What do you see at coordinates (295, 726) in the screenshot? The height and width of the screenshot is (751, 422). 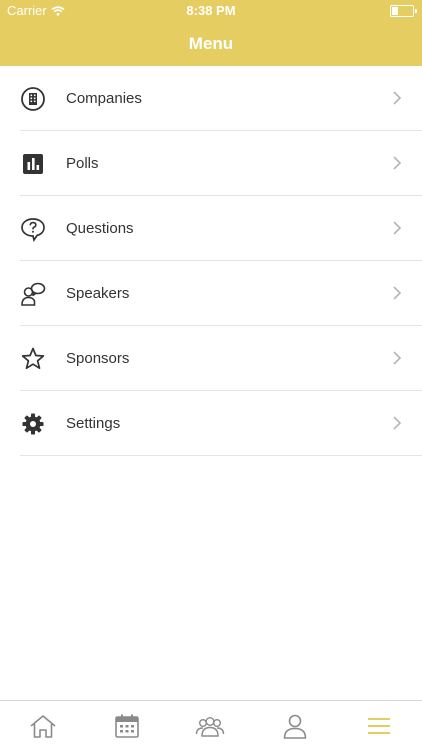 I see `profile-icon` at bounding box center [295, 726].